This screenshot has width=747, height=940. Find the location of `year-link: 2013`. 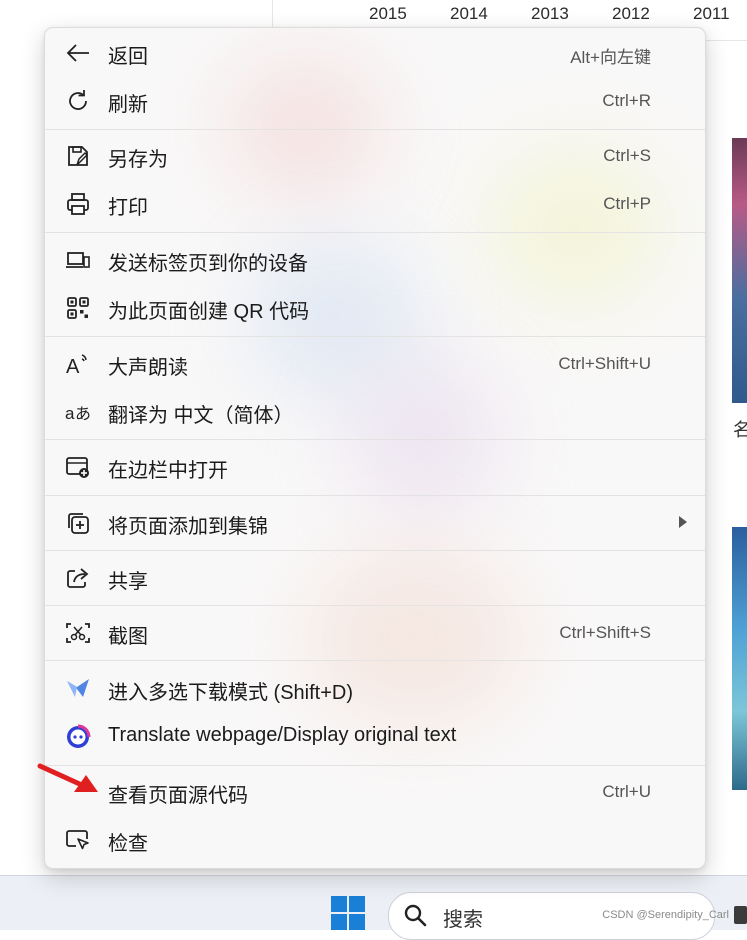

year-link: 2013 is located at coordinates (550, 14).